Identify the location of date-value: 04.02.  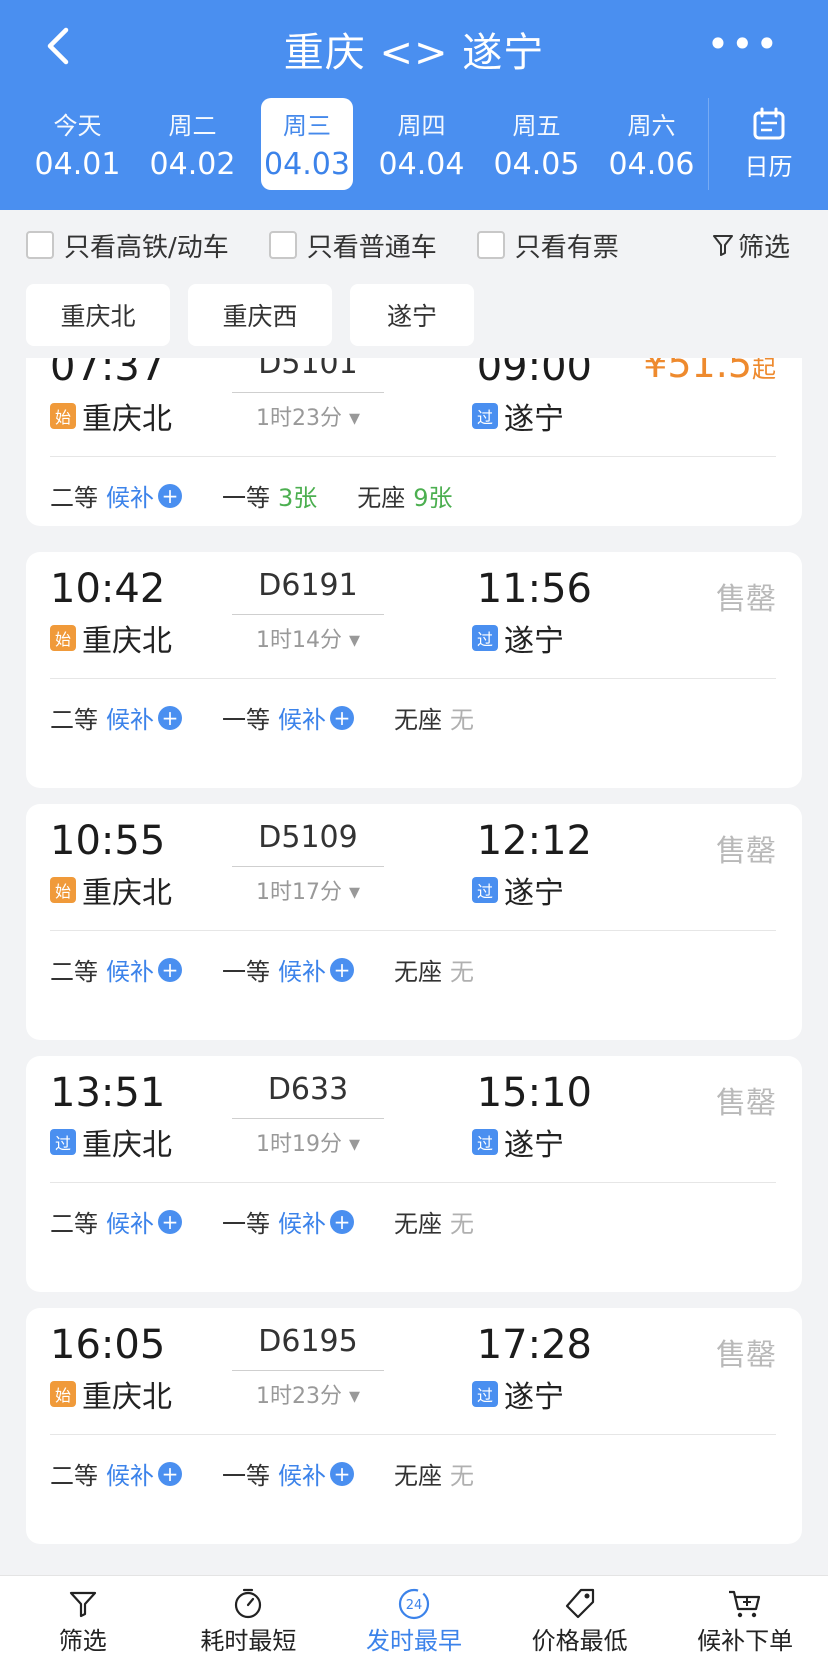
(192, 164).